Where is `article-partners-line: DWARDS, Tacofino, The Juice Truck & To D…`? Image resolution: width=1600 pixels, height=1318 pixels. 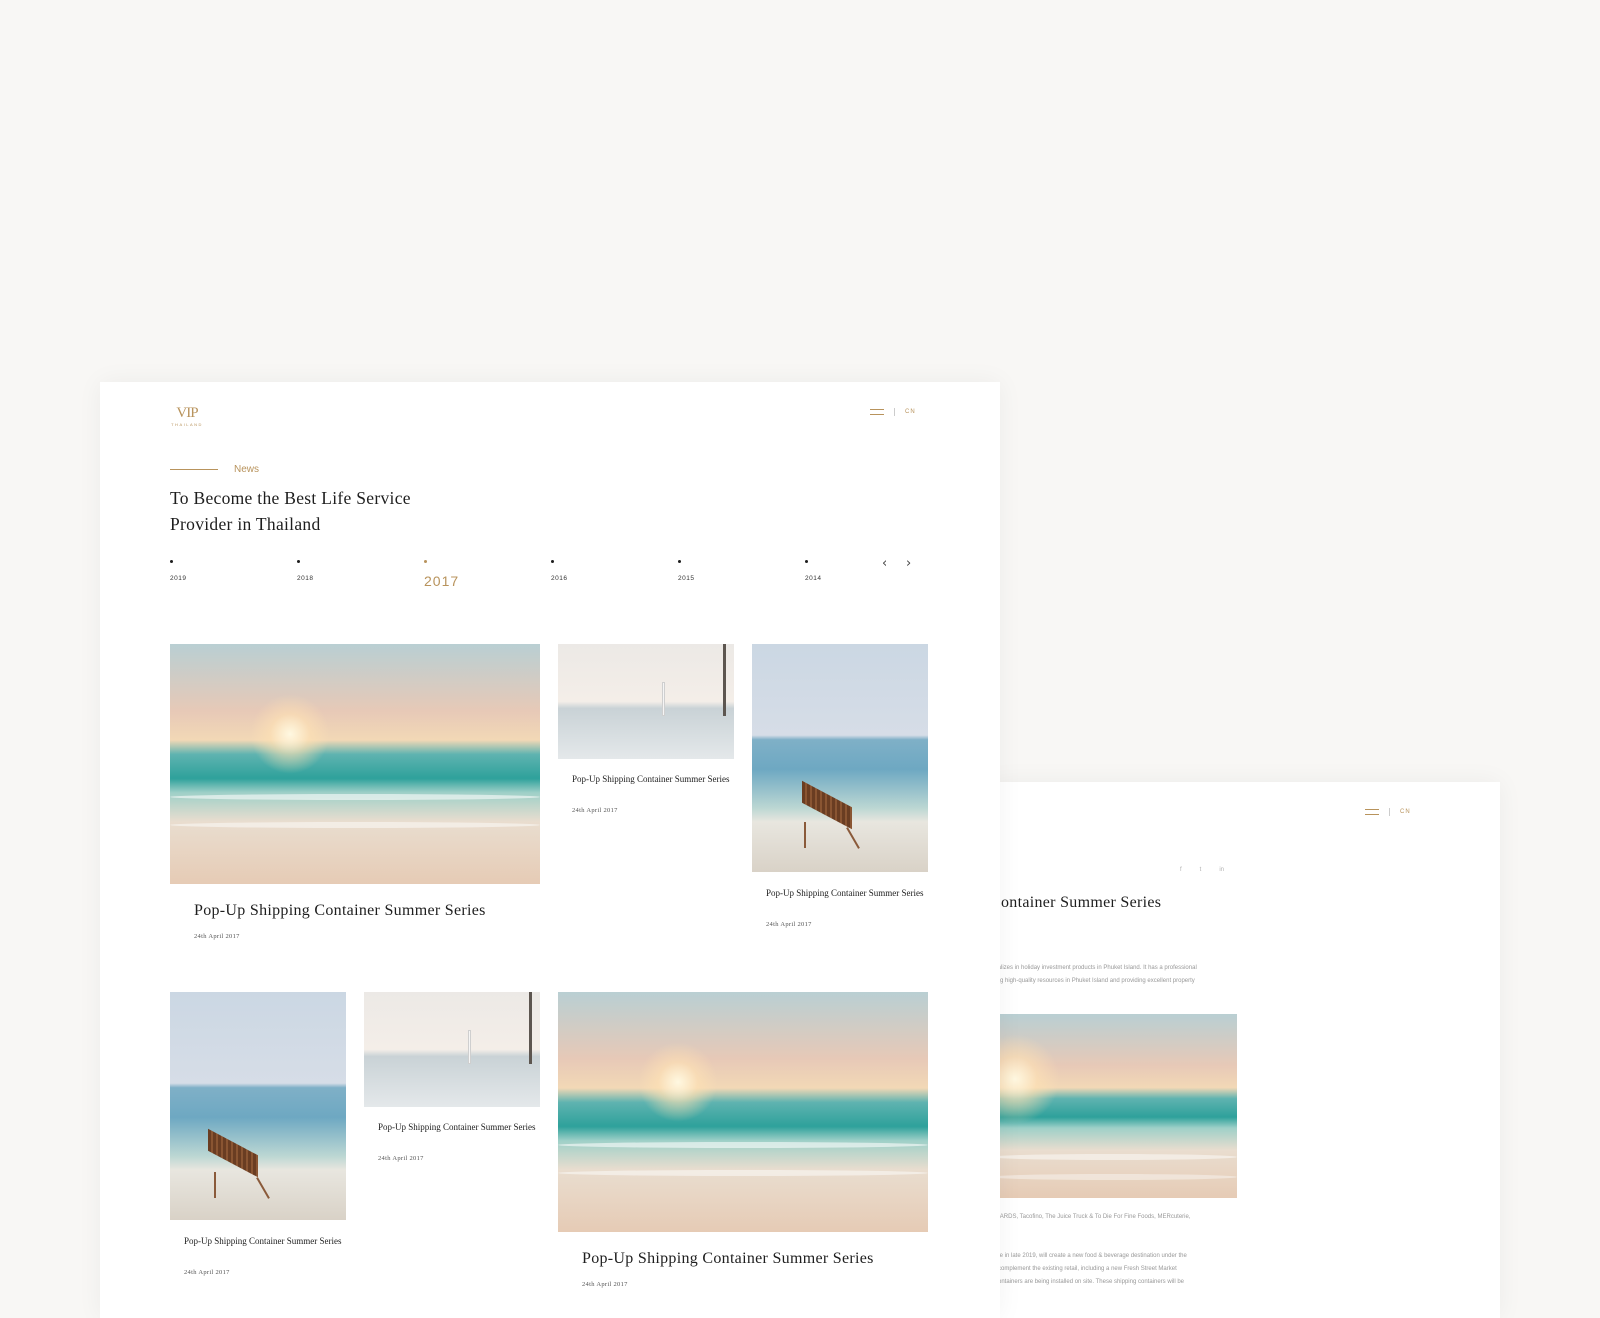 article-partners-line: DWARDS, Tacofino, The Juice Truck & To D… is located at coordinates (1090, 1217).